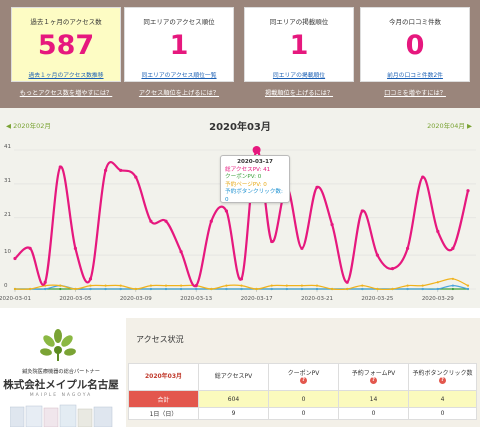 The width and height of the screenshot is (480, 427). I want to click on kpi-value: 587, so click(66, 45).